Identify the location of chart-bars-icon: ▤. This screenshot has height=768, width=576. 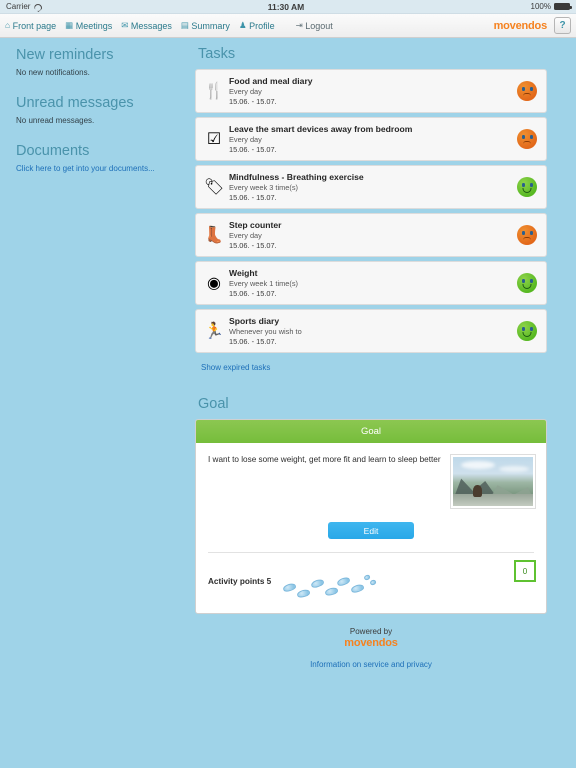
(184, 25).